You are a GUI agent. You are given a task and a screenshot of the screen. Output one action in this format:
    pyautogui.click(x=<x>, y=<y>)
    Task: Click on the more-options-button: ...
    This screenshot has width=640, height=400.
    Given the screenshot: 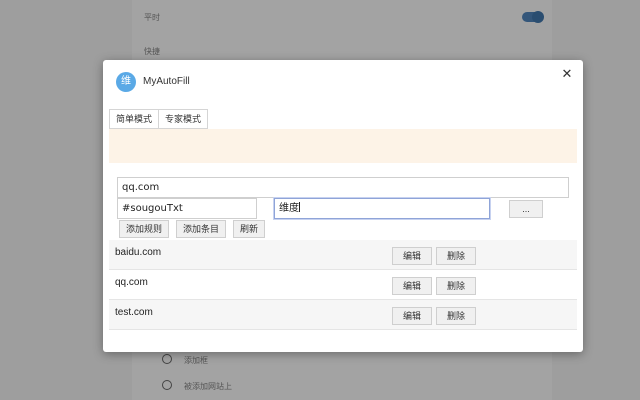 What is the action you would take?
    pyautogui.click(x=526, y=209)
    